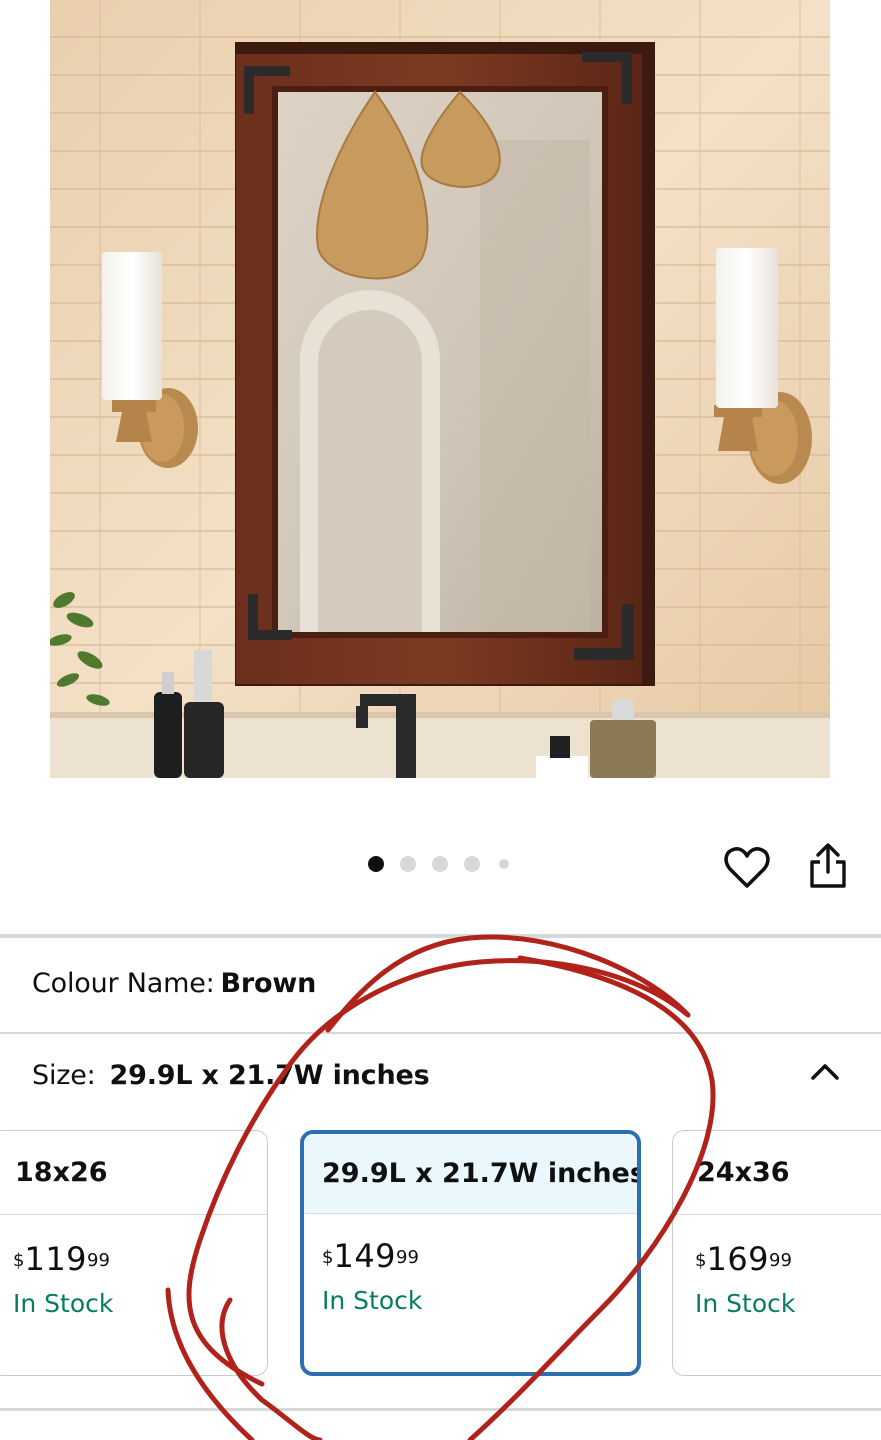  I want to click on size-option-24x36: 24x36 $16999 In Stock, so click(776, 1253).